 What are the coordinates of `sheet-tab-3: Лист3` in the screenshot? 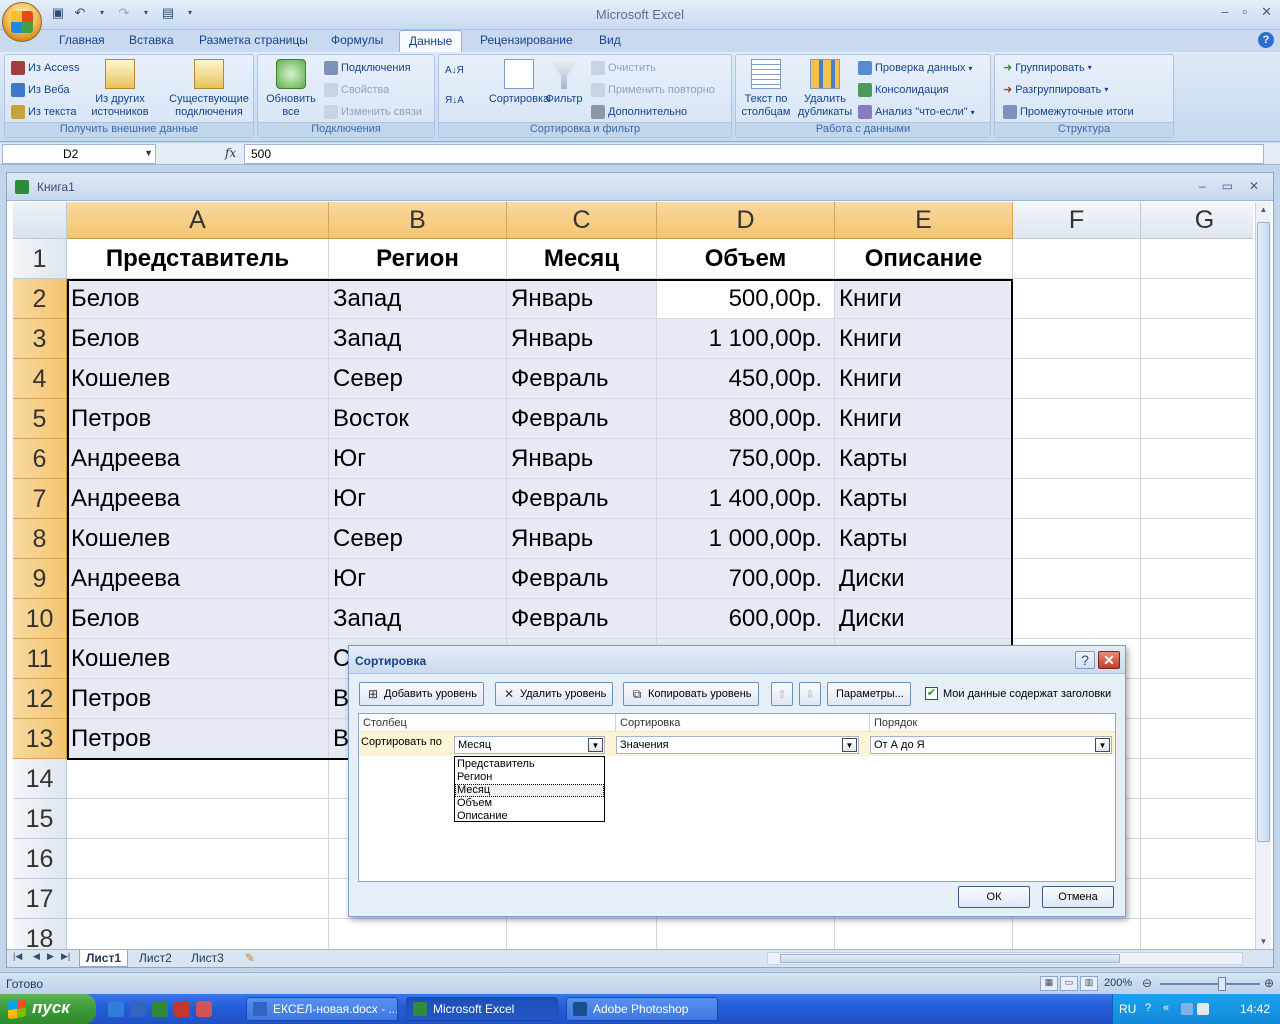 It's located at (207, 958).